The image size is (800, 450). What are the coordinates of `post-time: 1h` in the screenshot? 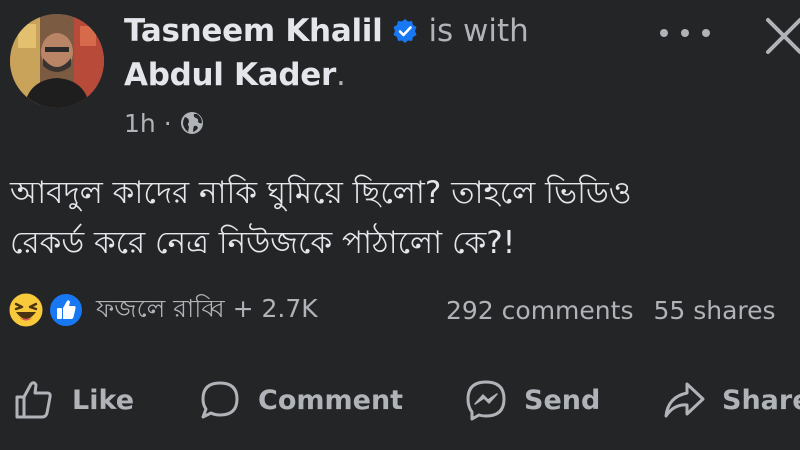 It's located at (140, 123).